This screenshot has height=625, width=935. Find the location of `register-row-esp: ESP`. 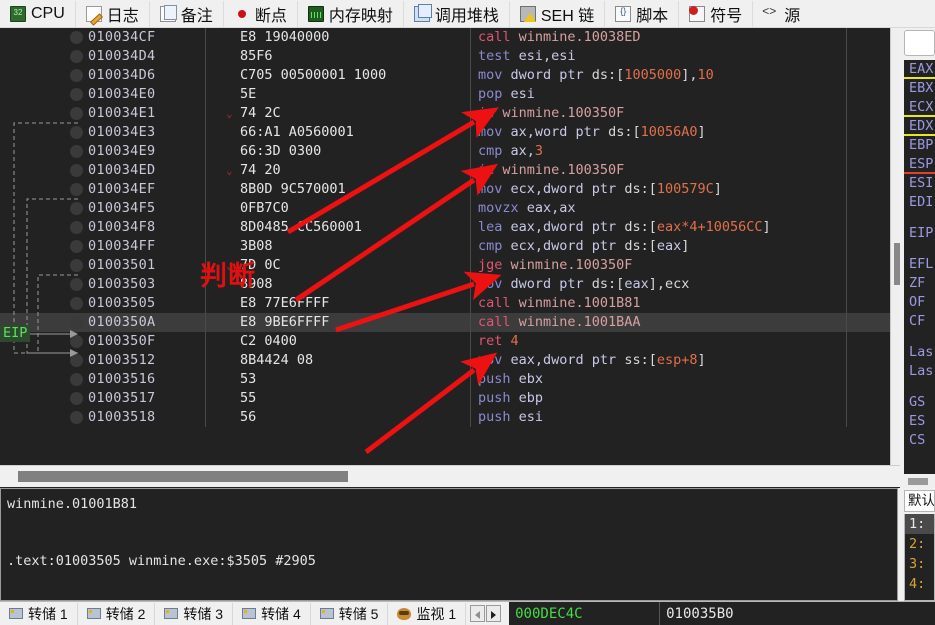

register-row-esp: ESP is located at coordinates (919, 164).